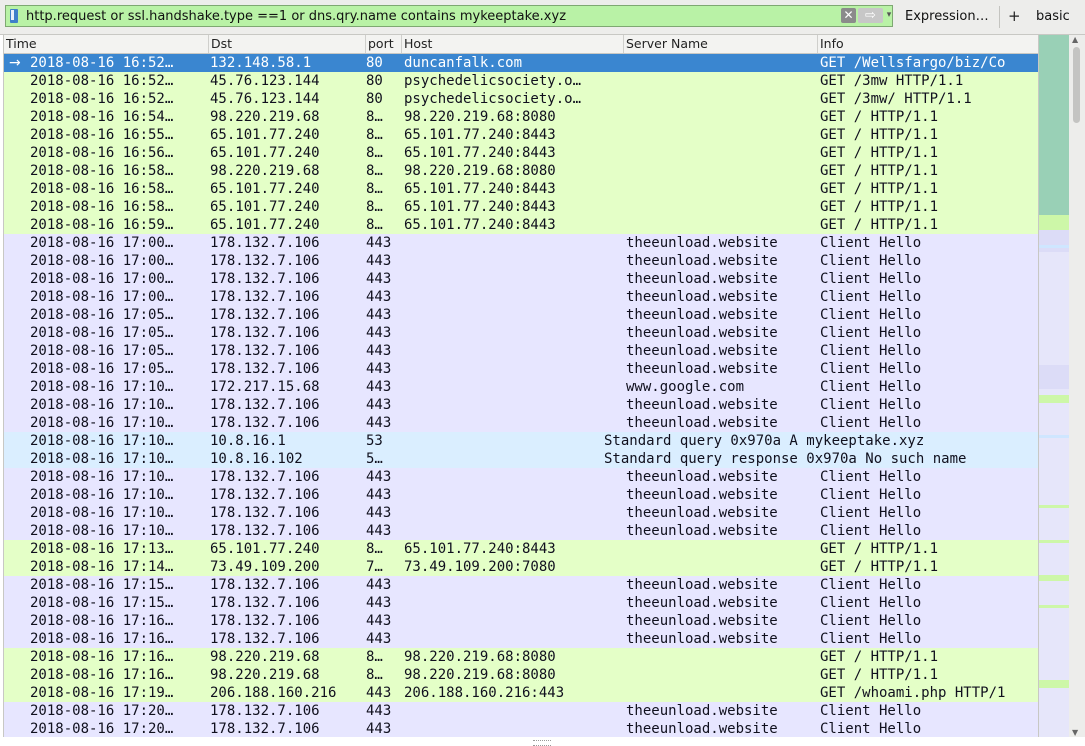 The height and width of the screenshot is (746, 1085). I want to click on minimap-mark, so click(1054, 241).